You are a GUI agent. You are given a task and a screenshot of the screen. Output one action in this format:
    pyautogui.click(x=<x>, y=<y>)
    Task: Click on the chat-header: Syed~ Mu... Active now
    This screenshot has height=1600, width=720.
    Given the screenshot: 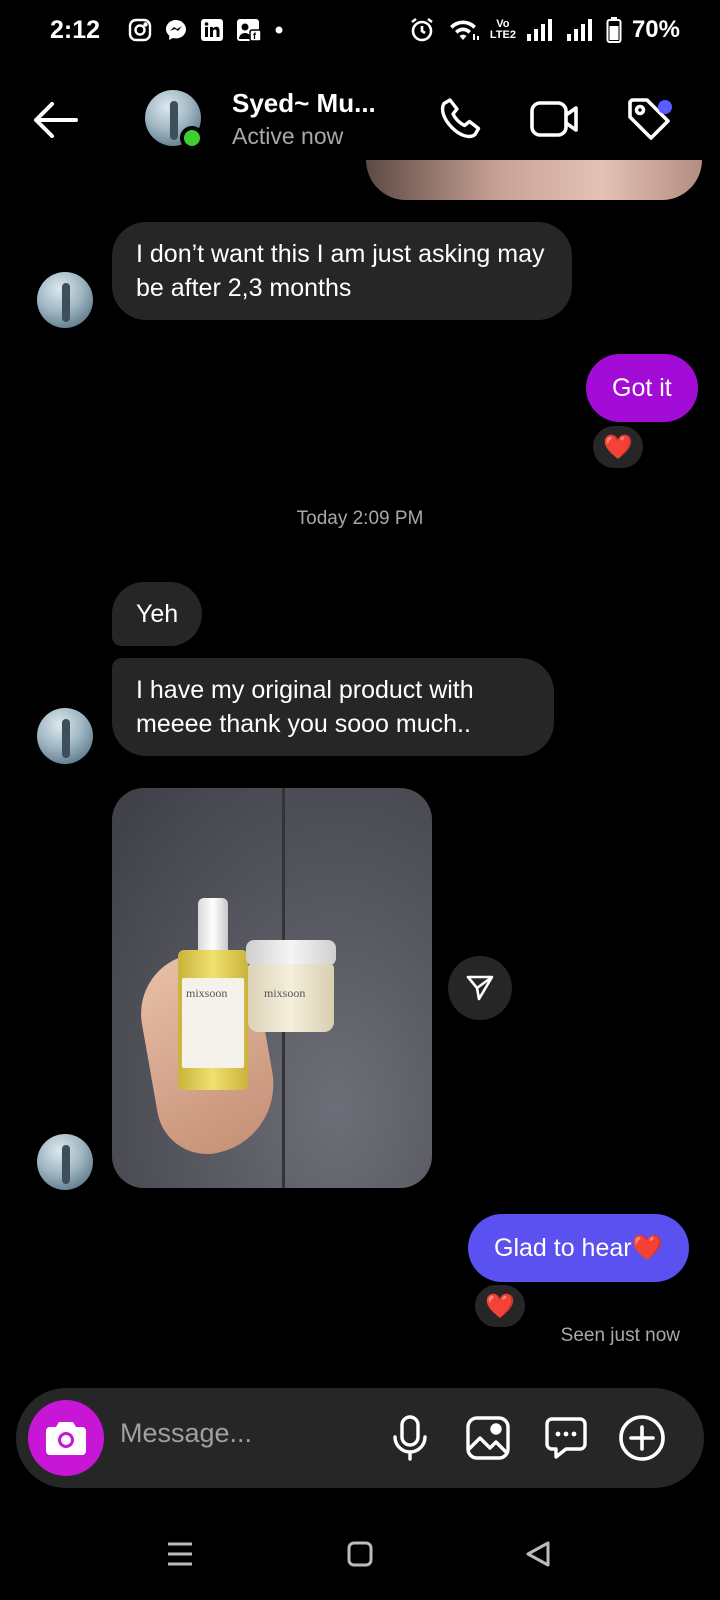 What is the action you would take?
    pyautogui.click(x=360, y=120)
    